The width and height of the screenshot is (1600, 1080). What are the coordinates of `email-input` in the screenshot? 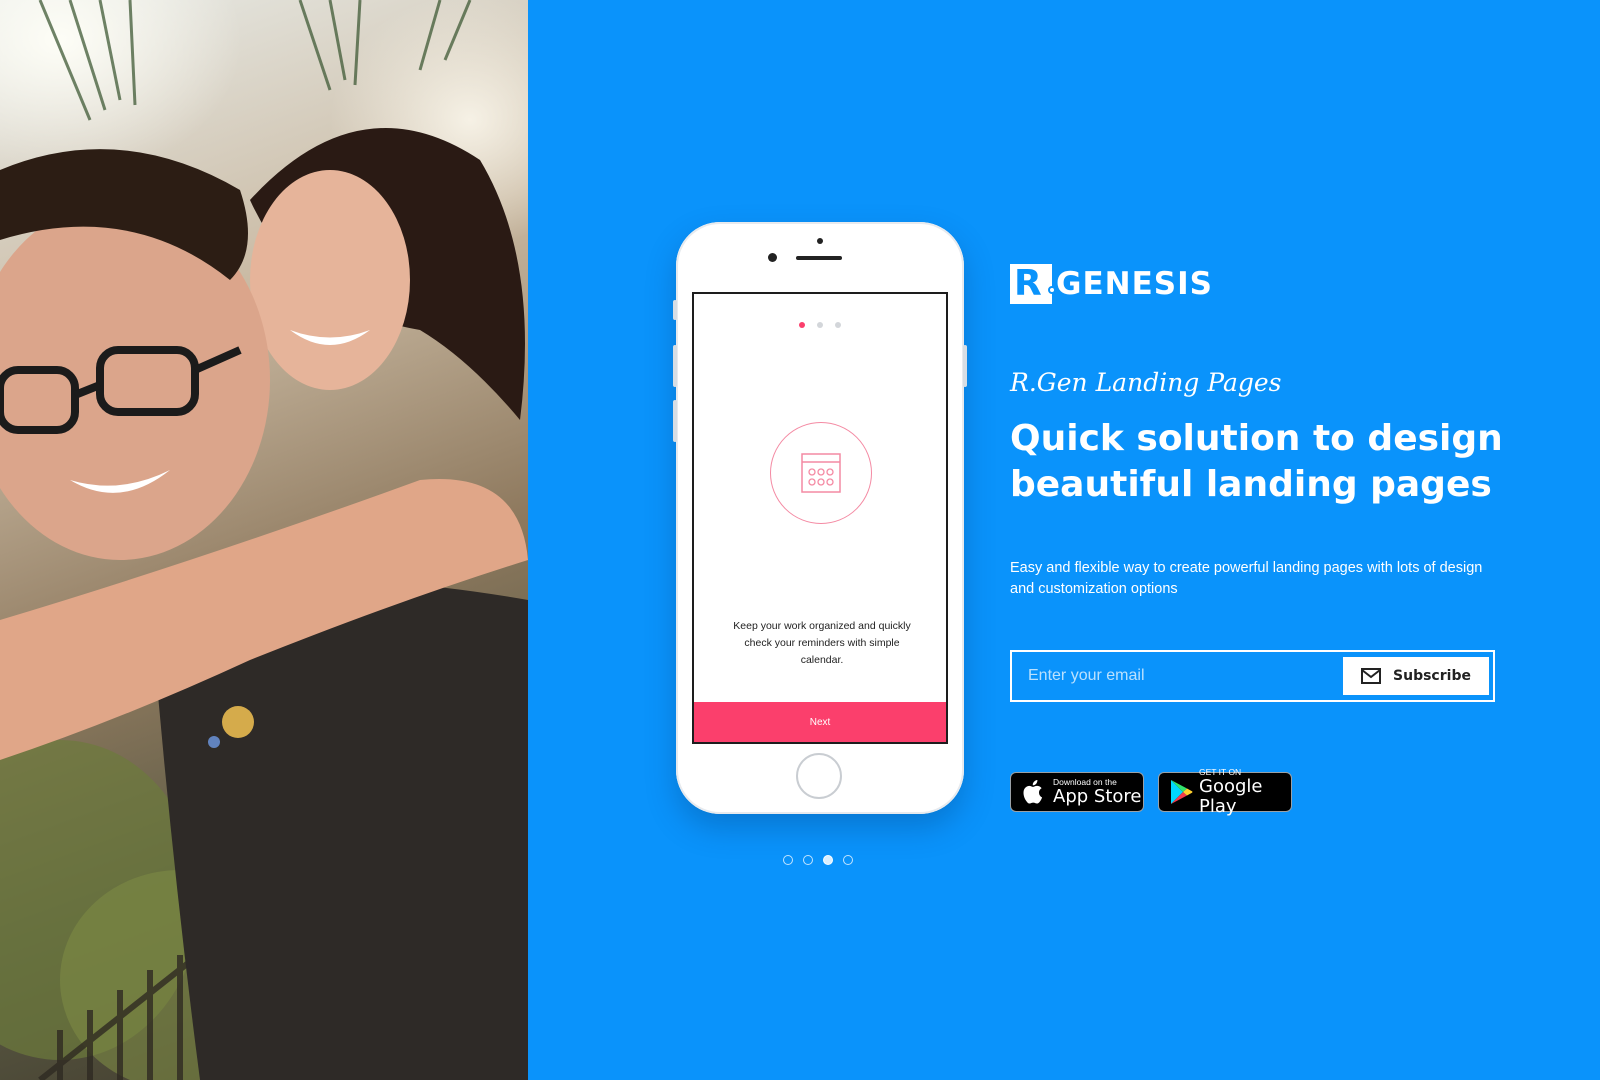 It's located at (1177, 676).